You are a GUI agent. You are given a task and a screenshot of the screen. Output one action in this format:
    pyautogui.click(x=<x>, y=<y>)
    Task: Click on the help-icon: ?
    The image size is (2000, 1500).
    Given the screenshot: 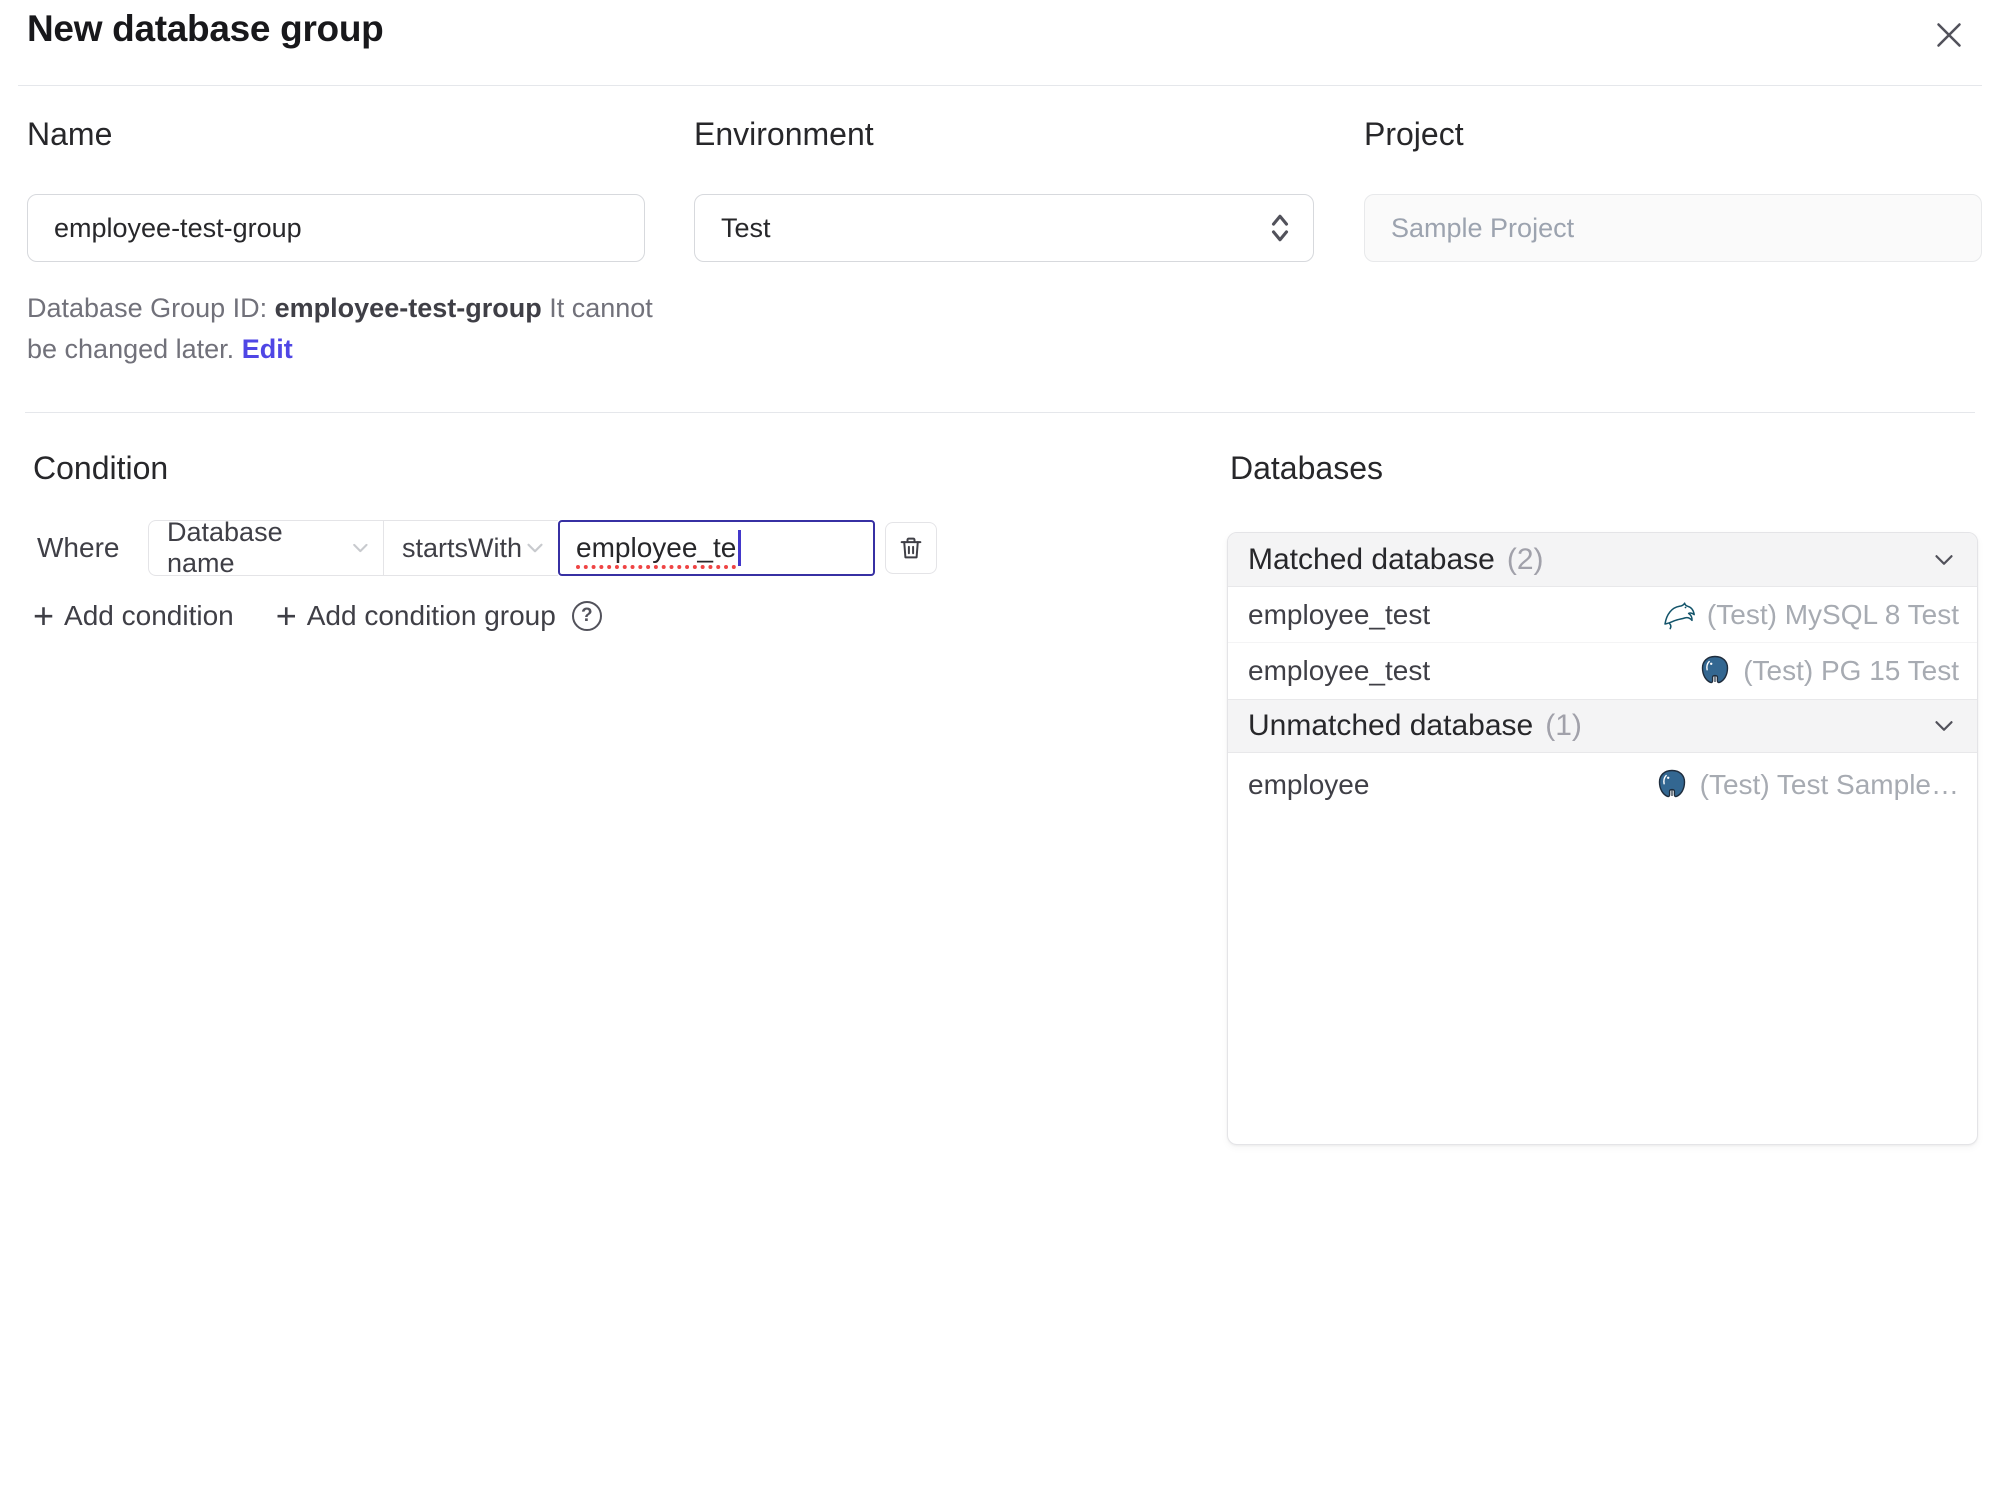 What is the action you would take?
    pyautogui.click(x=586, y=616)
    